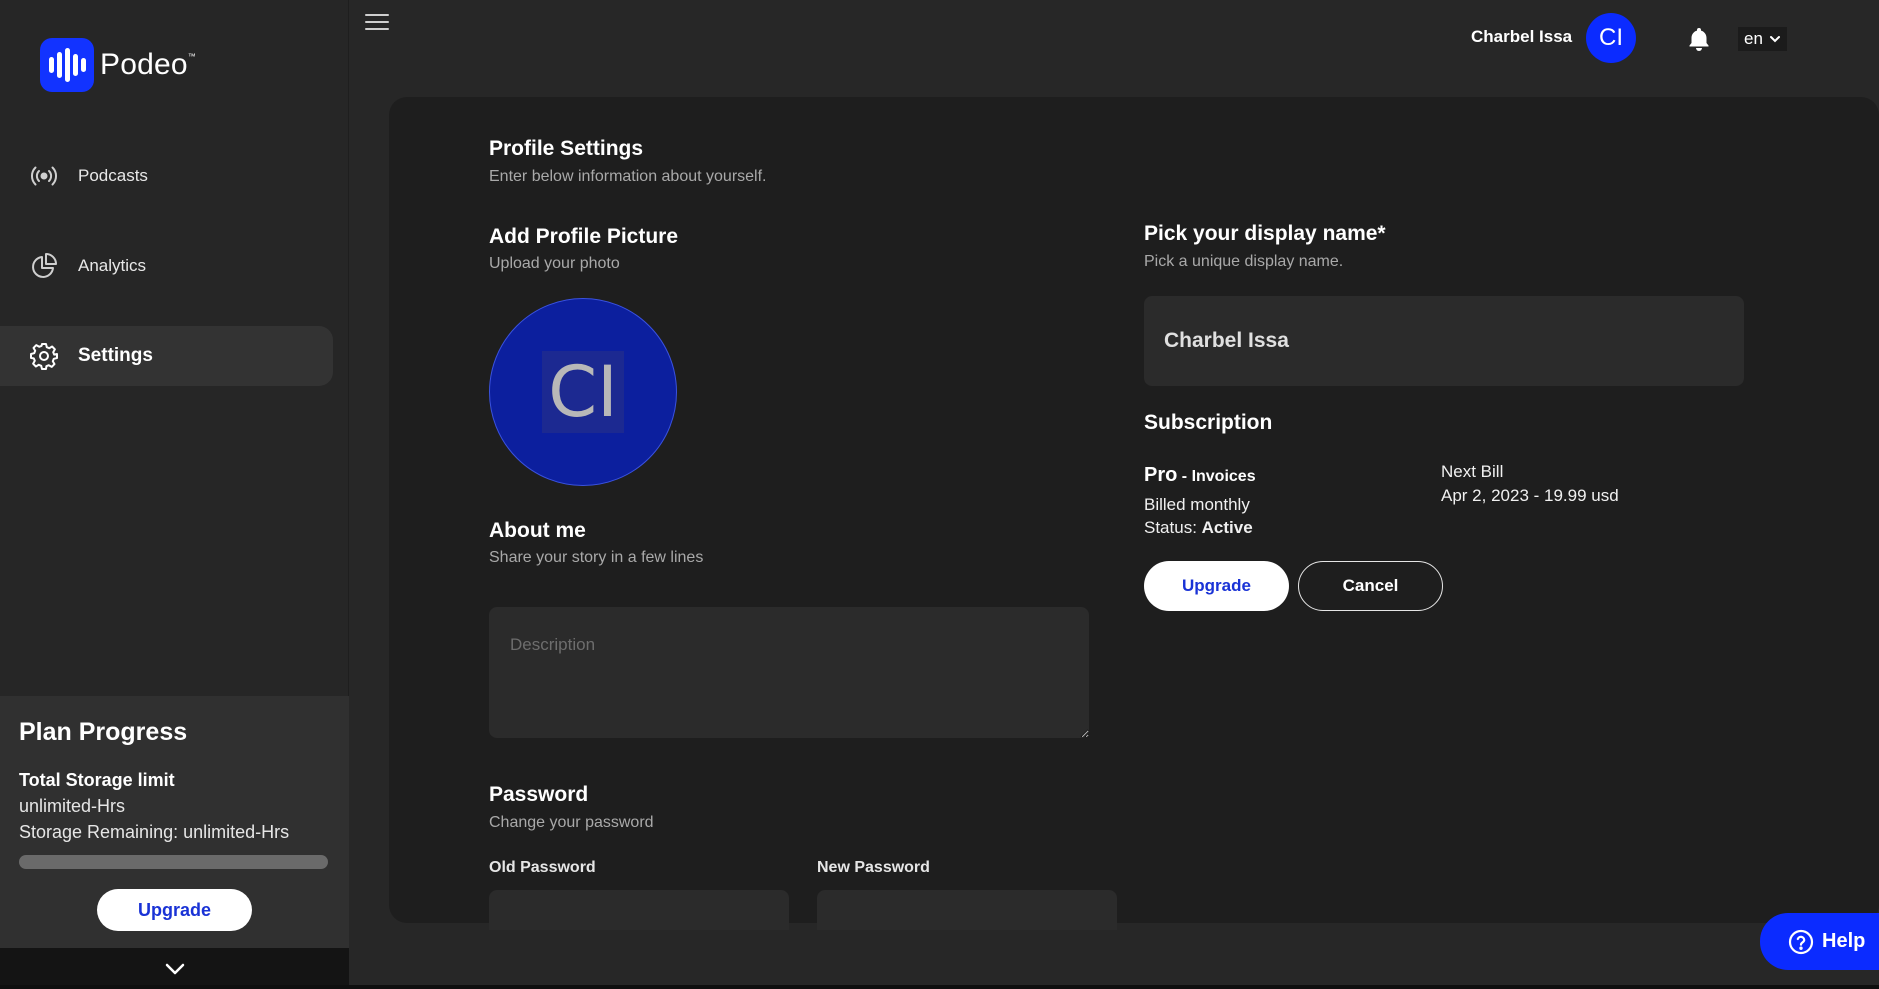 The height and width of the screenshot is (989, 1879). What do you see at coordinates (115, 355) in the screenshot?
I see `sidebar-item-label: Settings` at bounding box center [115, 355].